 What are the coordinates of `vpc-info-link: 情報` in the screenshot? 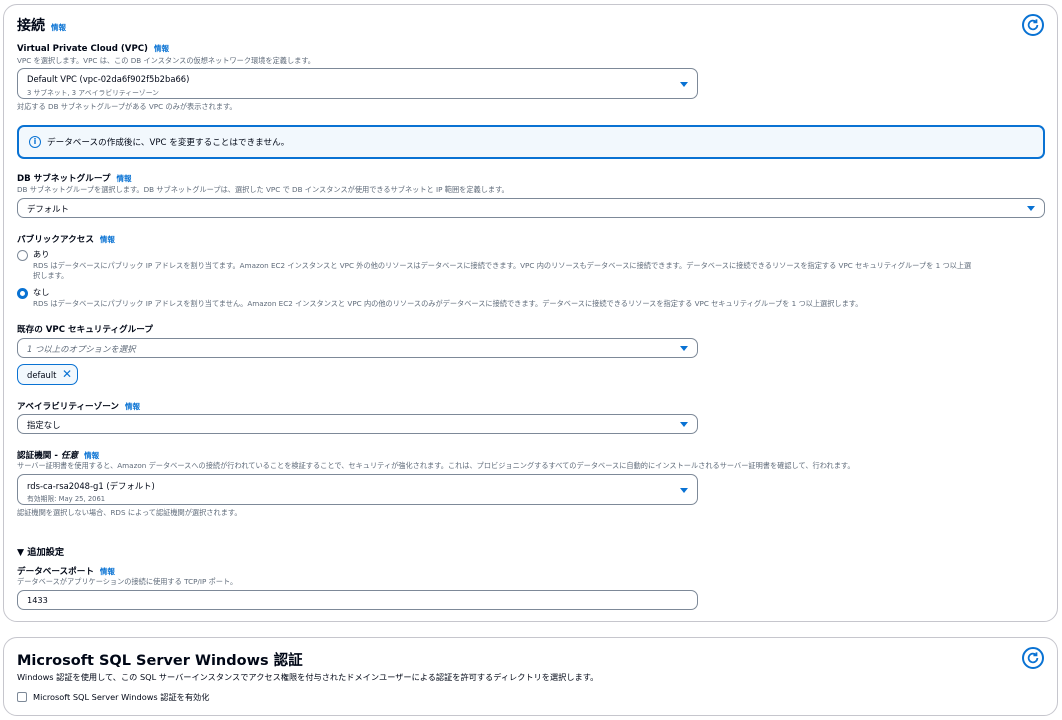 It's located at (161, 48).